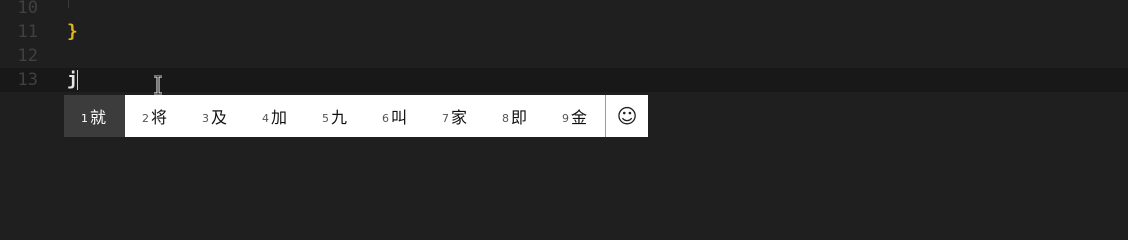 The width and height of the screenshot is (1128, 240). What do you see at coordinates (579, 117) in the screenshot?
I see `candidate-char: 金` at bounding box center [579, 117].